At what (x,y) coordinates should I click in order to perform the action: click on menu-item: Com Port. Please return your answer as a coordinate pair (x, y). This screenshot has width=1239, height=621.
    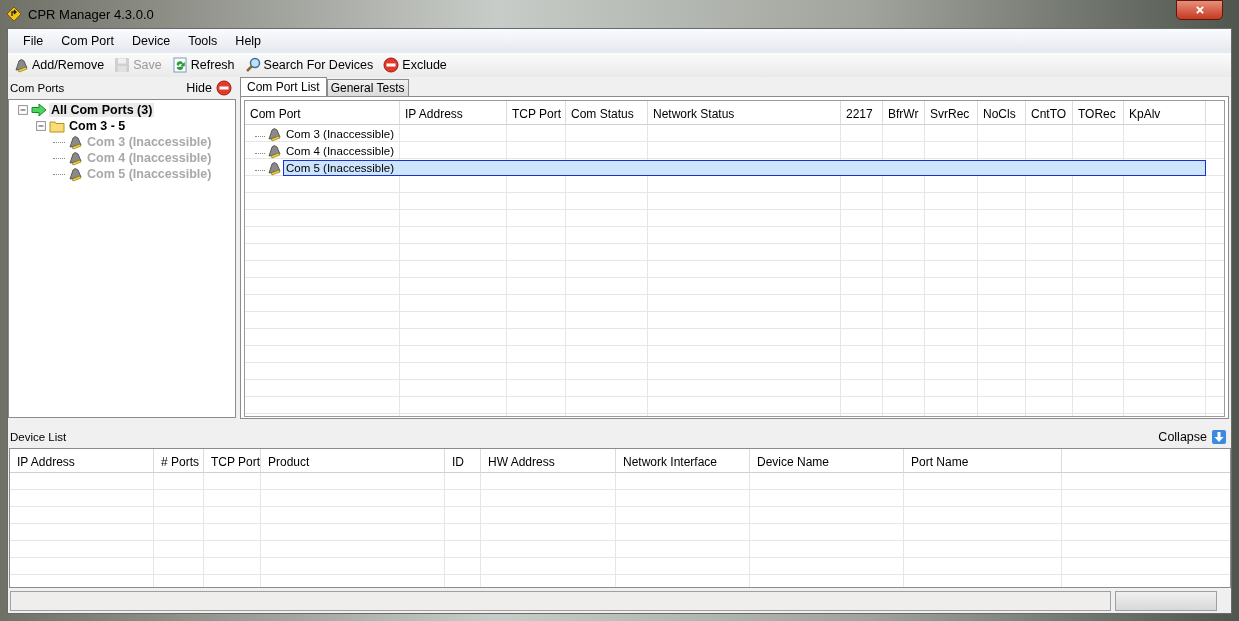
    Looking at the image, I should click on (87, 41).